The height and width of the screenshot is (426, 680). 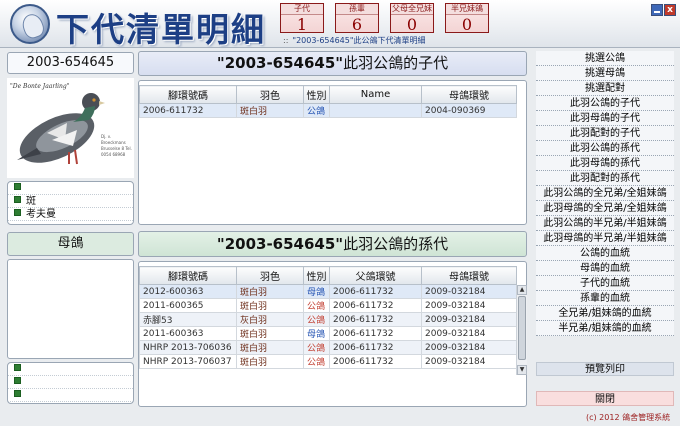 I want to click on close-button: 關閉, so click(x=605, y=398).